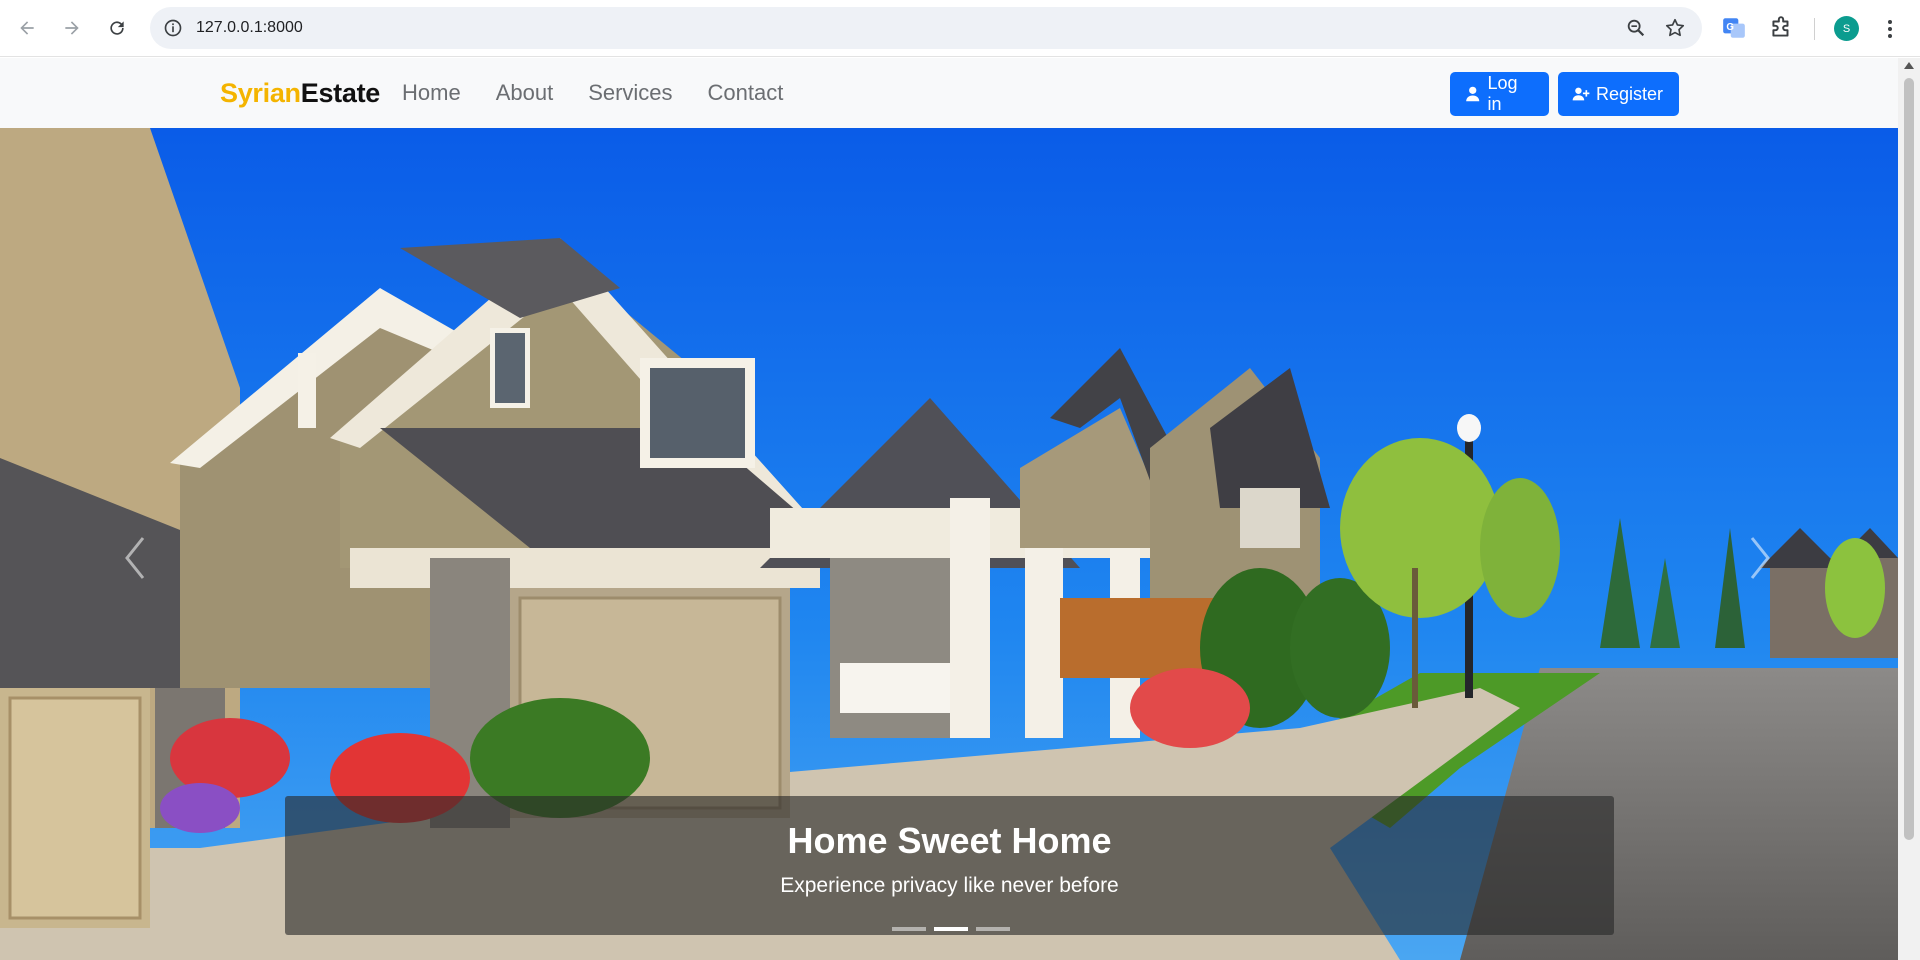 The height and width of the screenshot is (960, 1920). I want to click on brand-logo: SyrianEstate, so click(300, 93).